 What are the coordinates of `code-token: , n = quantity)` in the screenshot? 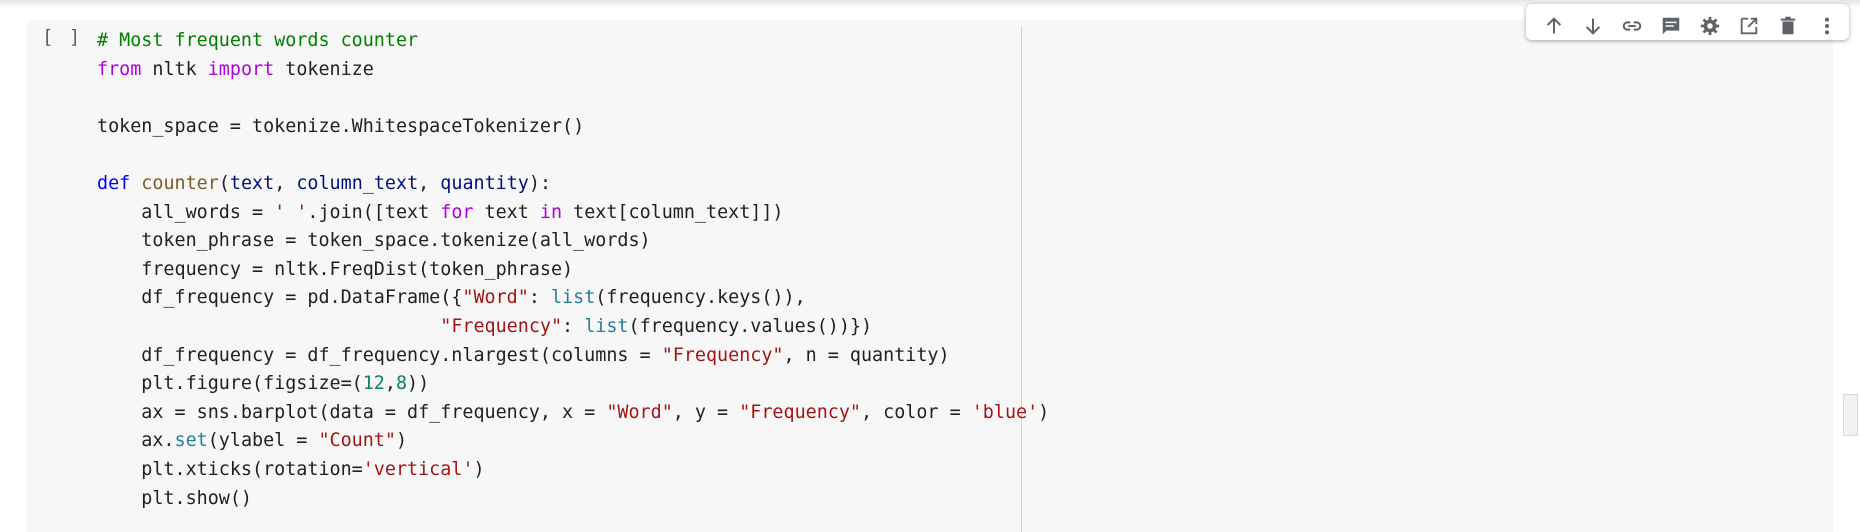 It's located at (866, 355).